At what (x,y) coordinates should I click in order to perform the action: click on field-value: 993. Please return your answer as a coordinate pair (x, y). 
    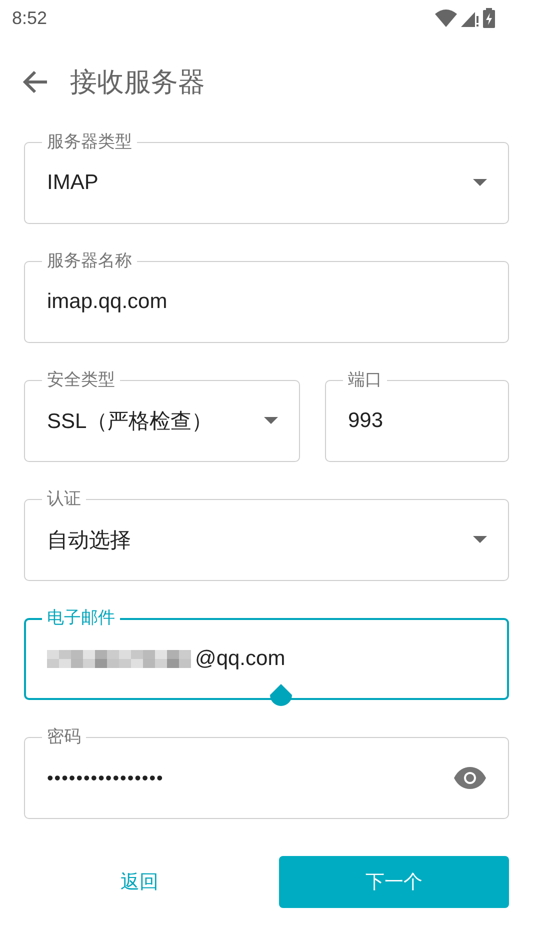
    Looking at the image, I should click on (366, 421).